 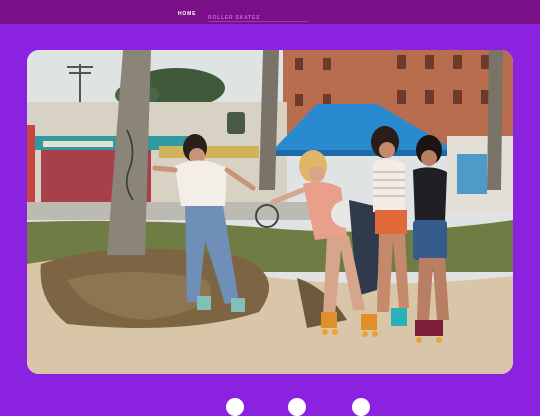 What do you see at coordinates (187, 14) in the screenshot?
I see `nav-home-link: HOME` at bounding box center [187, 14].